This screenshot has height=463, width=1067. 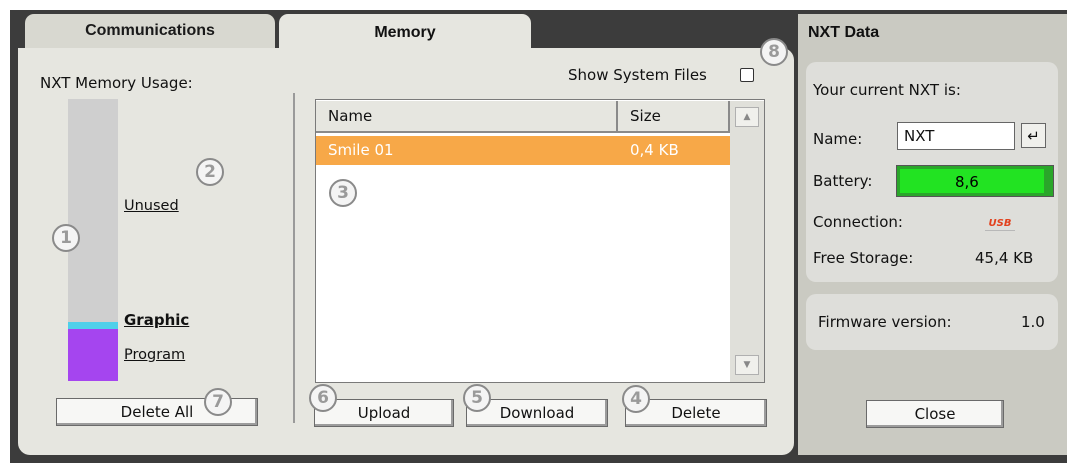 I want to click on legend-unused: Unused, so click(x=151, y=206).